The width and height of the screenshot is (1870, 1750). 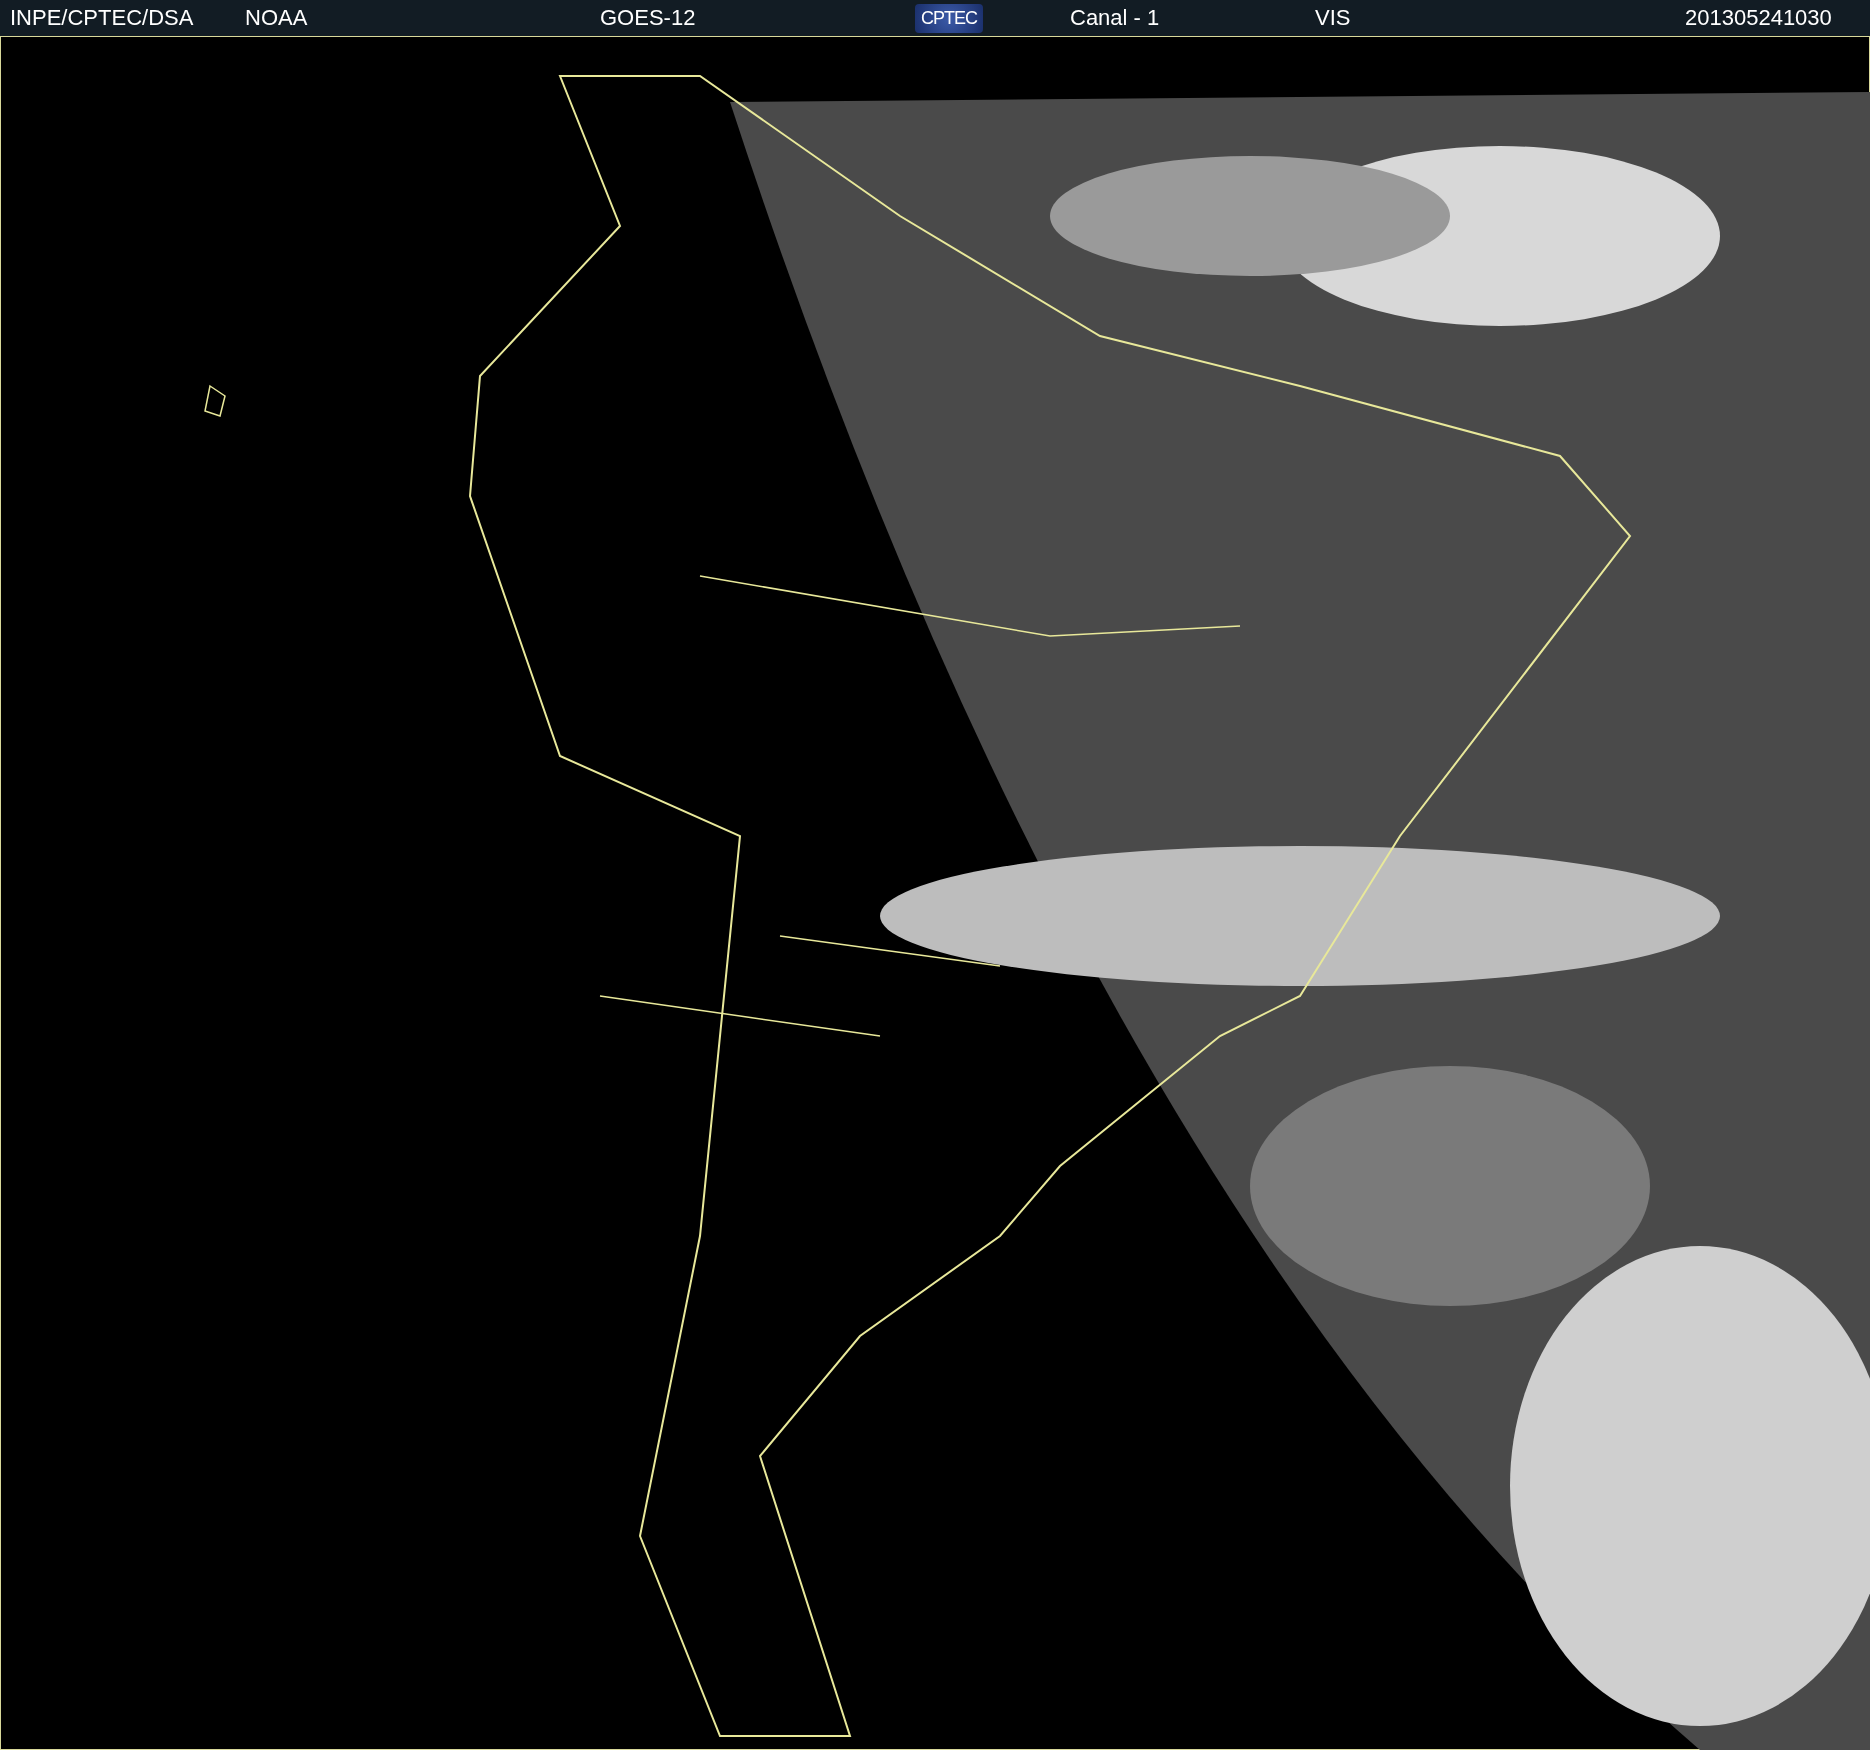 I want to click on header-label: Canal - 1, so click(x=1115, y=18).